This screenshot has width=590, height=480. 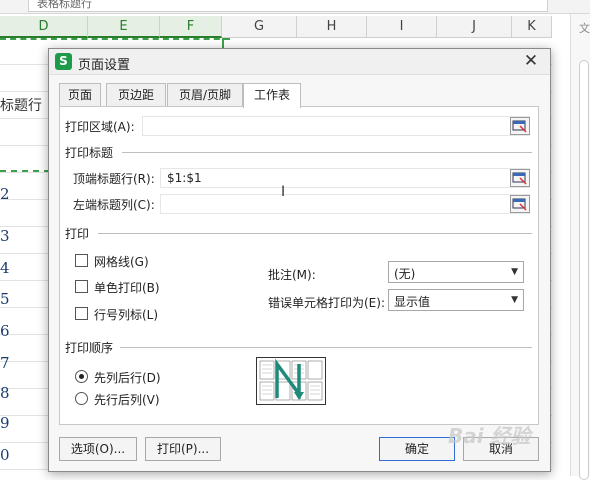 I want to click on gridlines-checkbox, so click(x=81, y=260).